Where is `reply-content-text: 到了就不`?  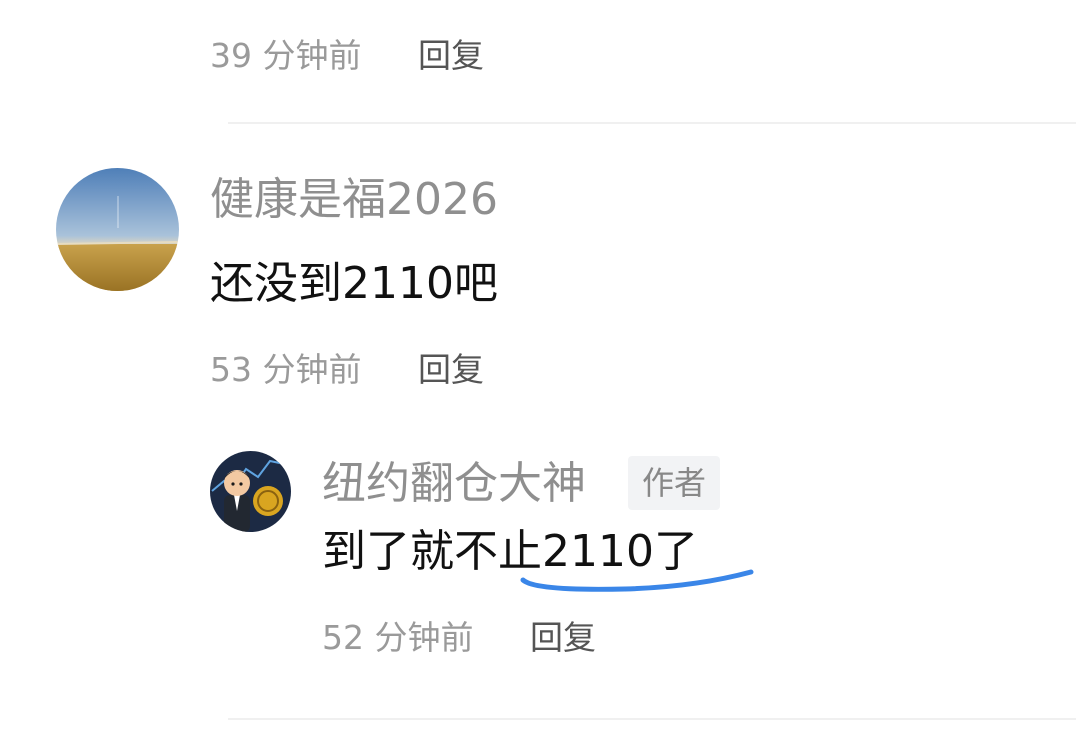
reply-content-text: 到了就不 is located at coordinates (410, 551).